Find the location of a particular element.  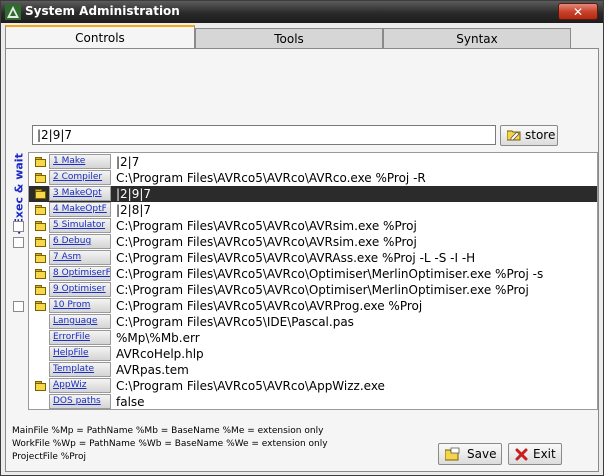

list-item: Template AVRpas.tem is located at coordinates (313, 370).